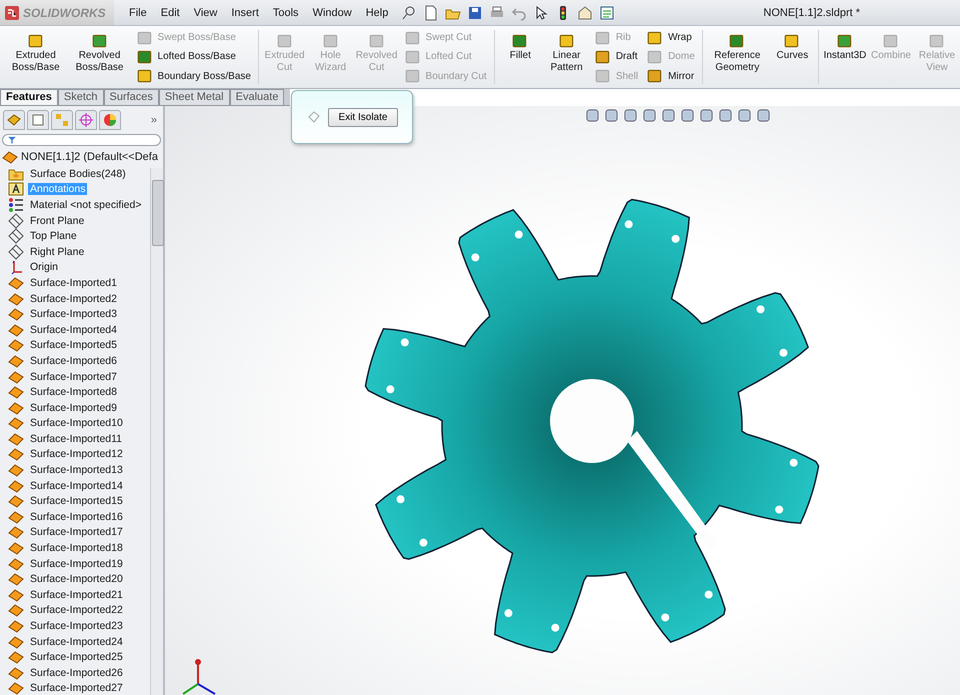 The height and width of the screenshot is (695, 960). What do you see at coordinates (616, 57) in the screenshot?
I see `ribbon-button: Draft` at bounding box center [616, 57].